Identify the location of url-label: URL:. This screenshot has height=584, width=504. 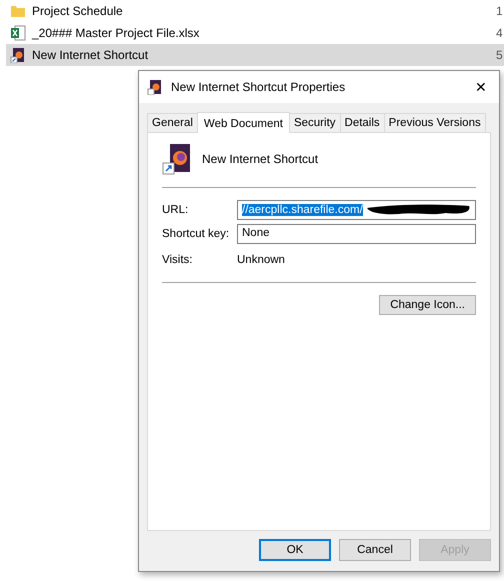
(176, 210).